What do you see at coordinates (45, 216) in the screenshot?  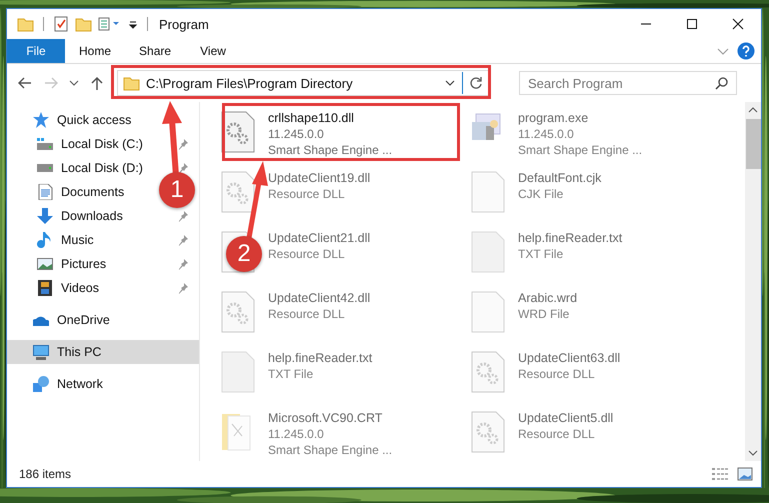 I see `download-arrow-icon` at bounding box center [45, 216].